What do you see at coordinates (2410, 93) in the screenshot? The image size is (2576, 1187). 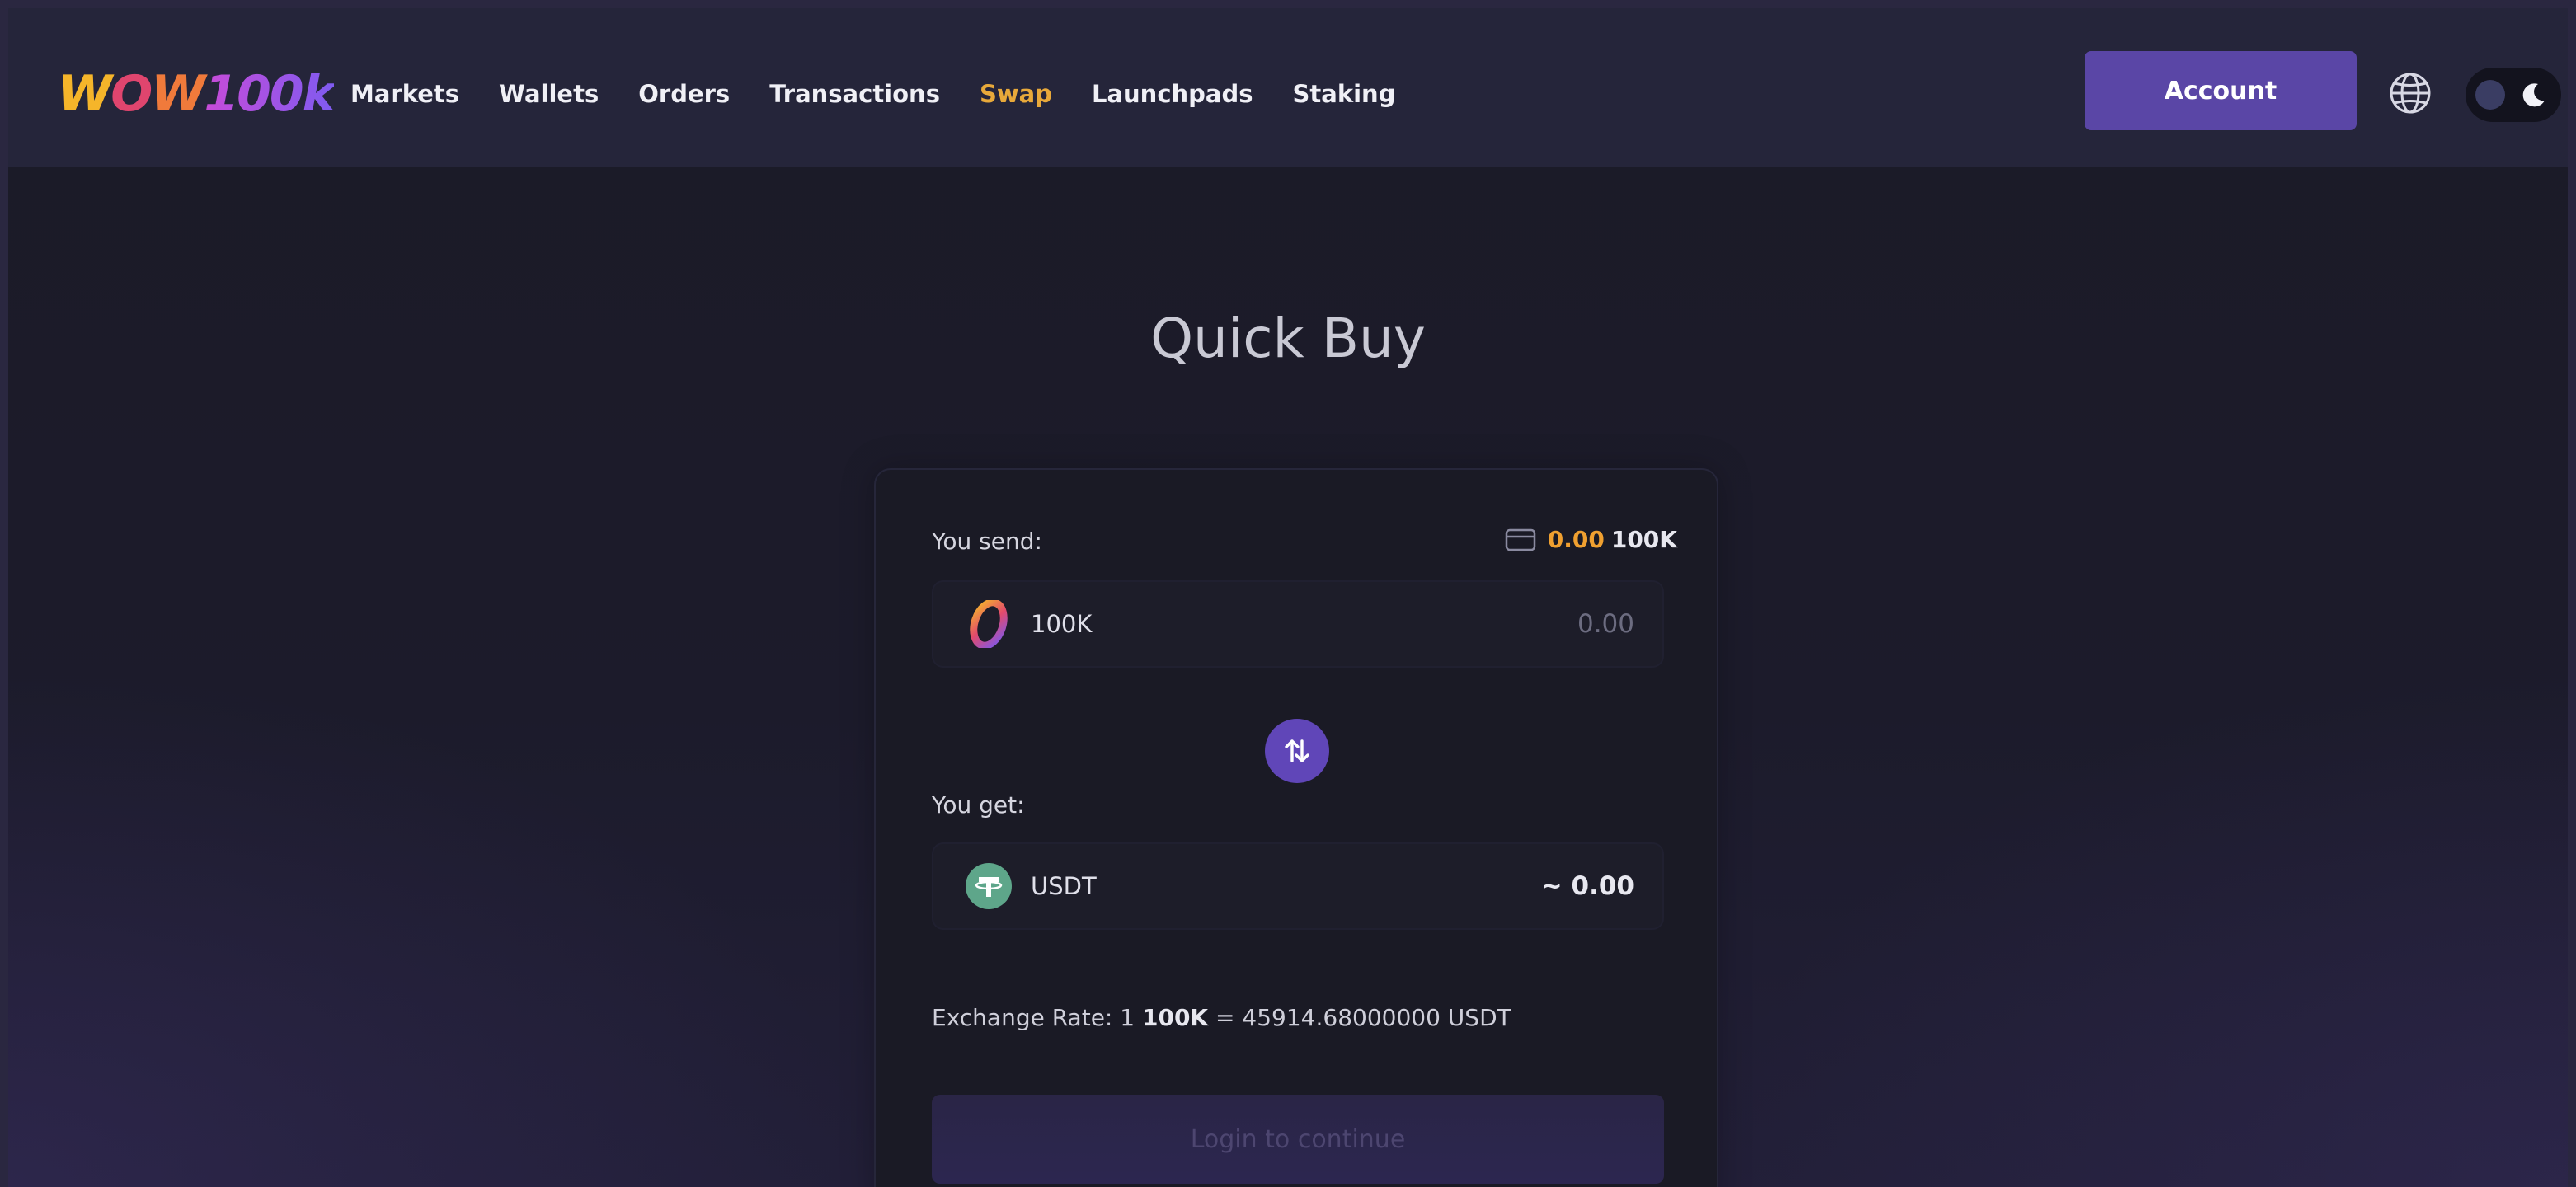 I see `globe-icon` at bounding box center [2410, 93].